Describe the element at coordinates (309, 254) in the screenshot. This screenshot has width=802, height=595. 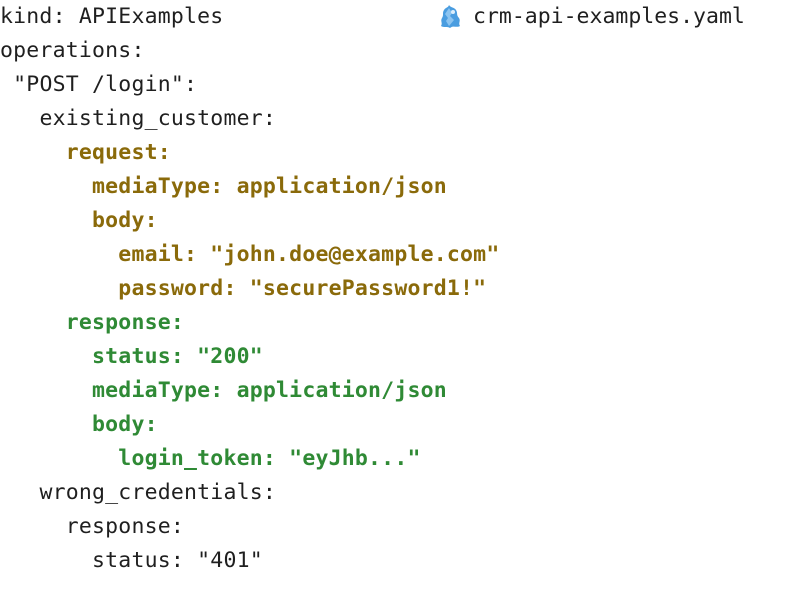
I see `code-line-8: email: "john.doe@example.com"` at that location.